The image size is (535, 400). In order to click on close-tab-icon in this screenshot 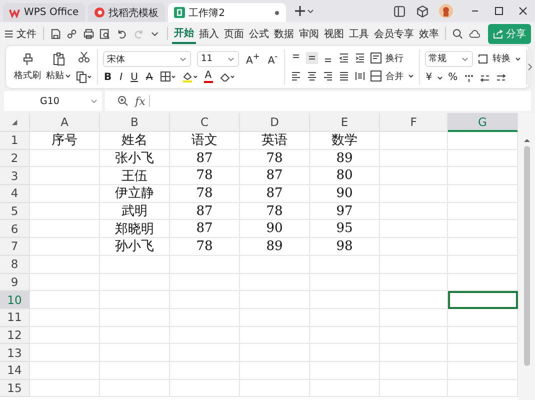, I will do `click(277, 13)`.